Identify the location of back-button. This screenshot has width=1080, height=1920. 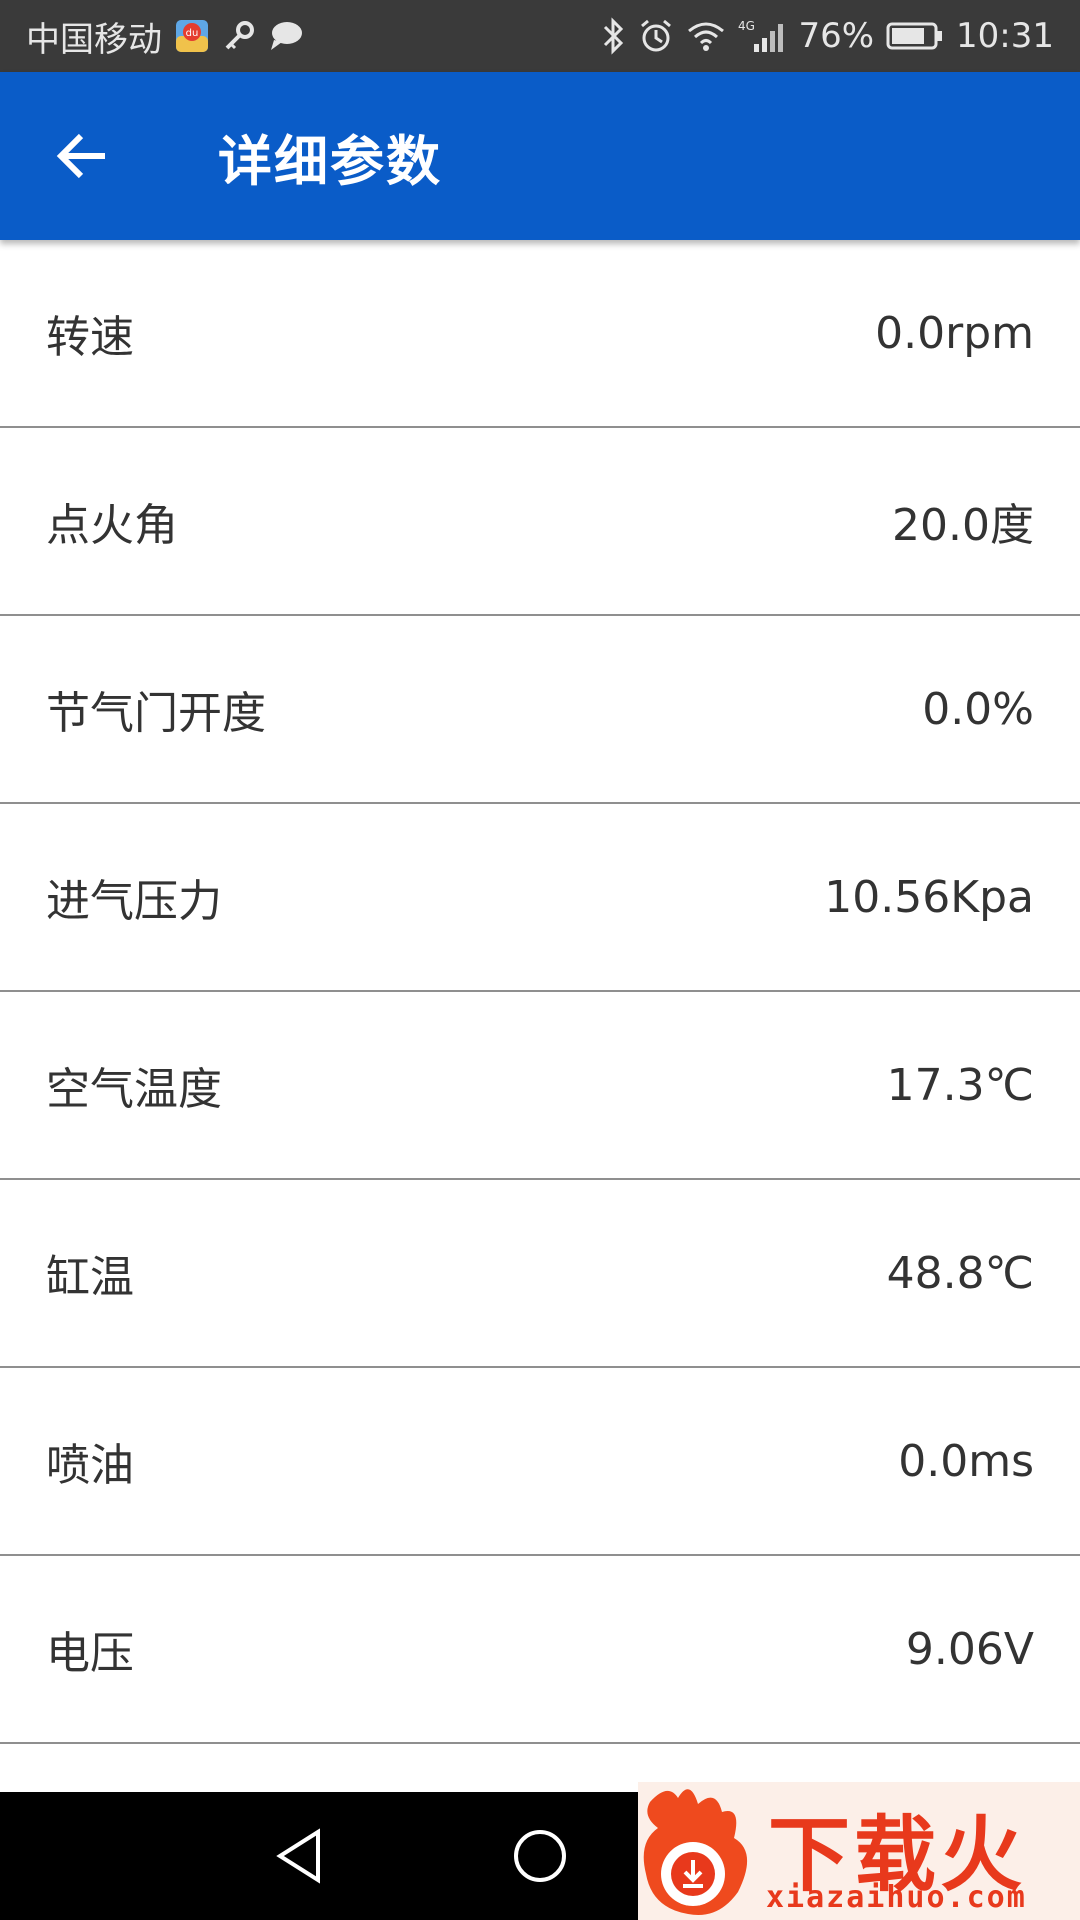
(83, 156).